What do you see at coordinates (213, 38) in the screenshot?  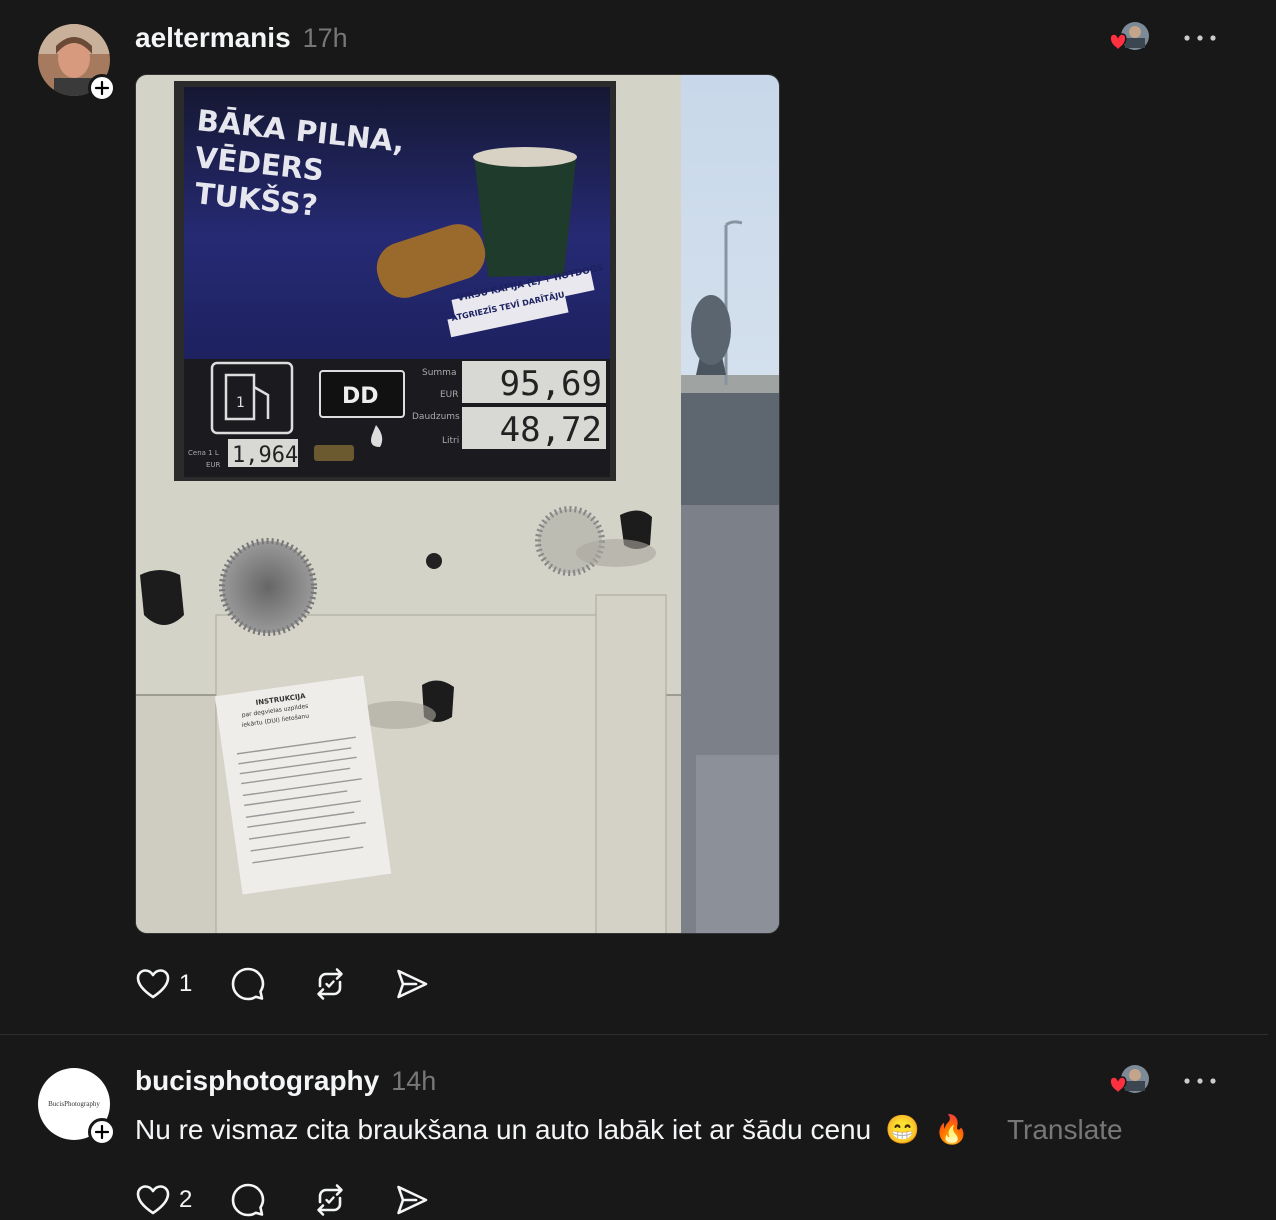 I see `username: aeltermanis` at bounding box center [213, 38].